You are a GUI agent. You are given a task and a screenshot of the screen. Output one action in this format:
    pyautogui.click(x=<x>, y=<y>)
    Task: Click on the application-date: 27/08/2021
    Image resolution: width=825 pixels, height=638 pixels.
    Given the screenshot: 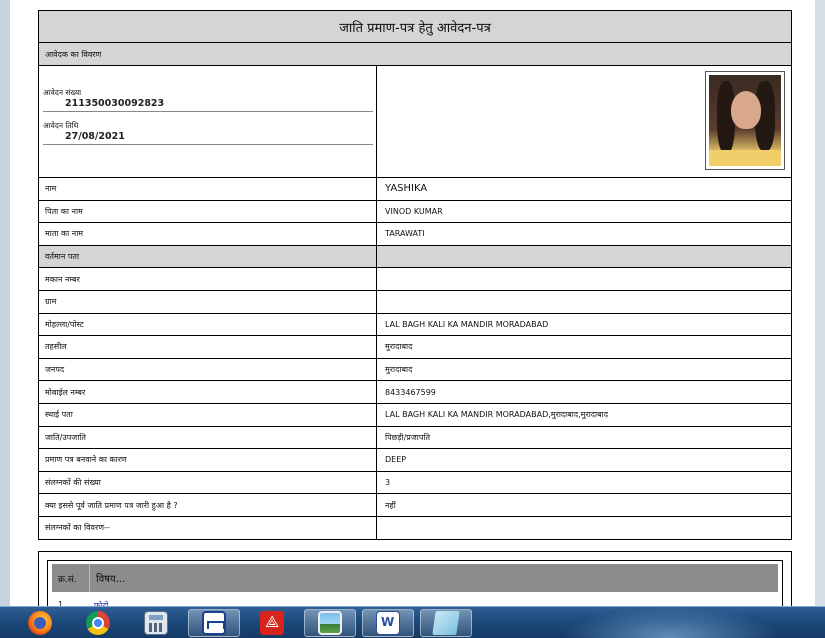 What is the action you would take?
    pyautogui.click(x=95, y=136)
    